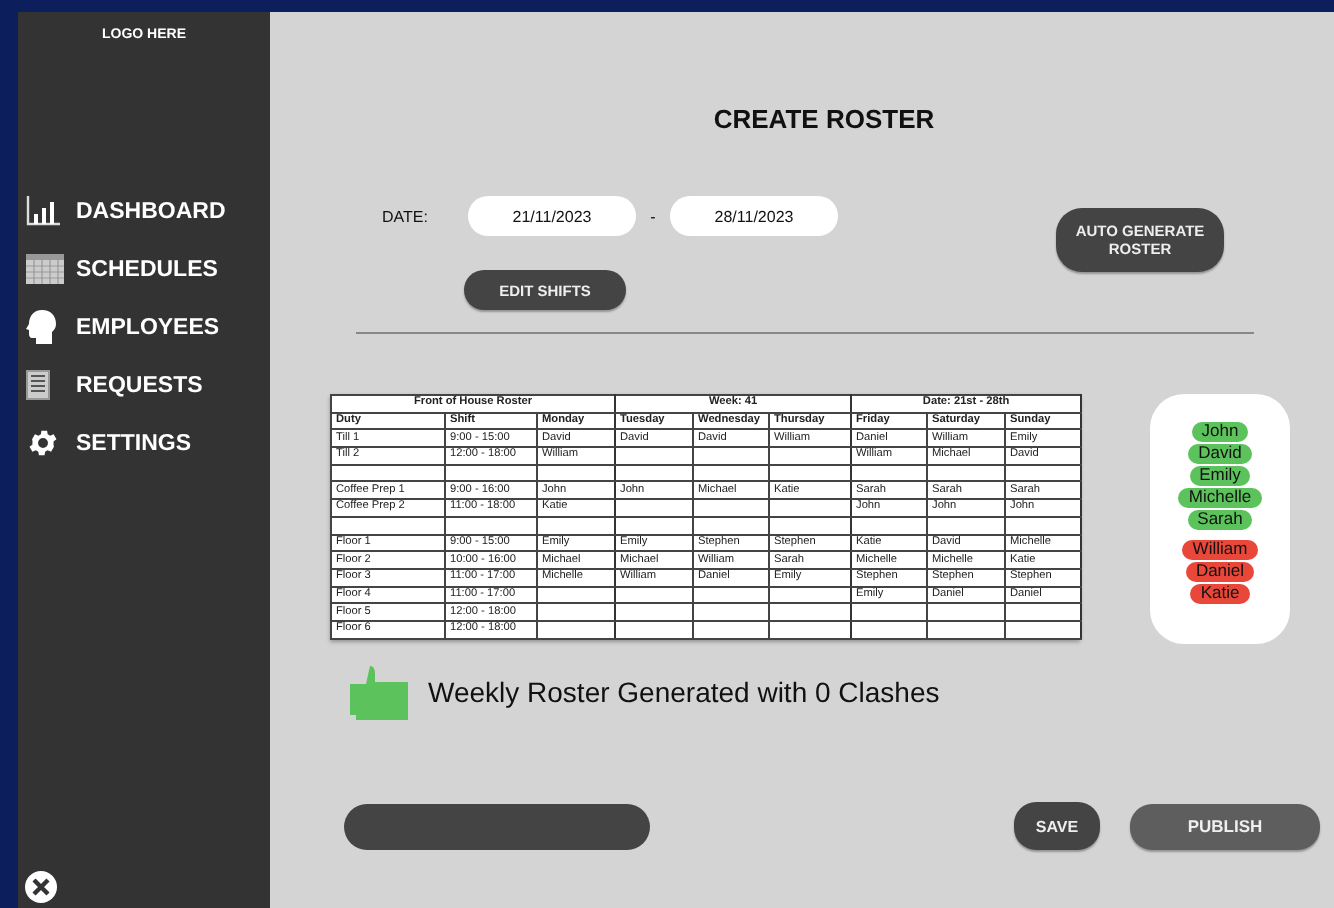 The height and width of the screenshot is (908, 1334). I want to click on status-message: Weekly Roster Generated with 0 Clashes, so click(684, 692).